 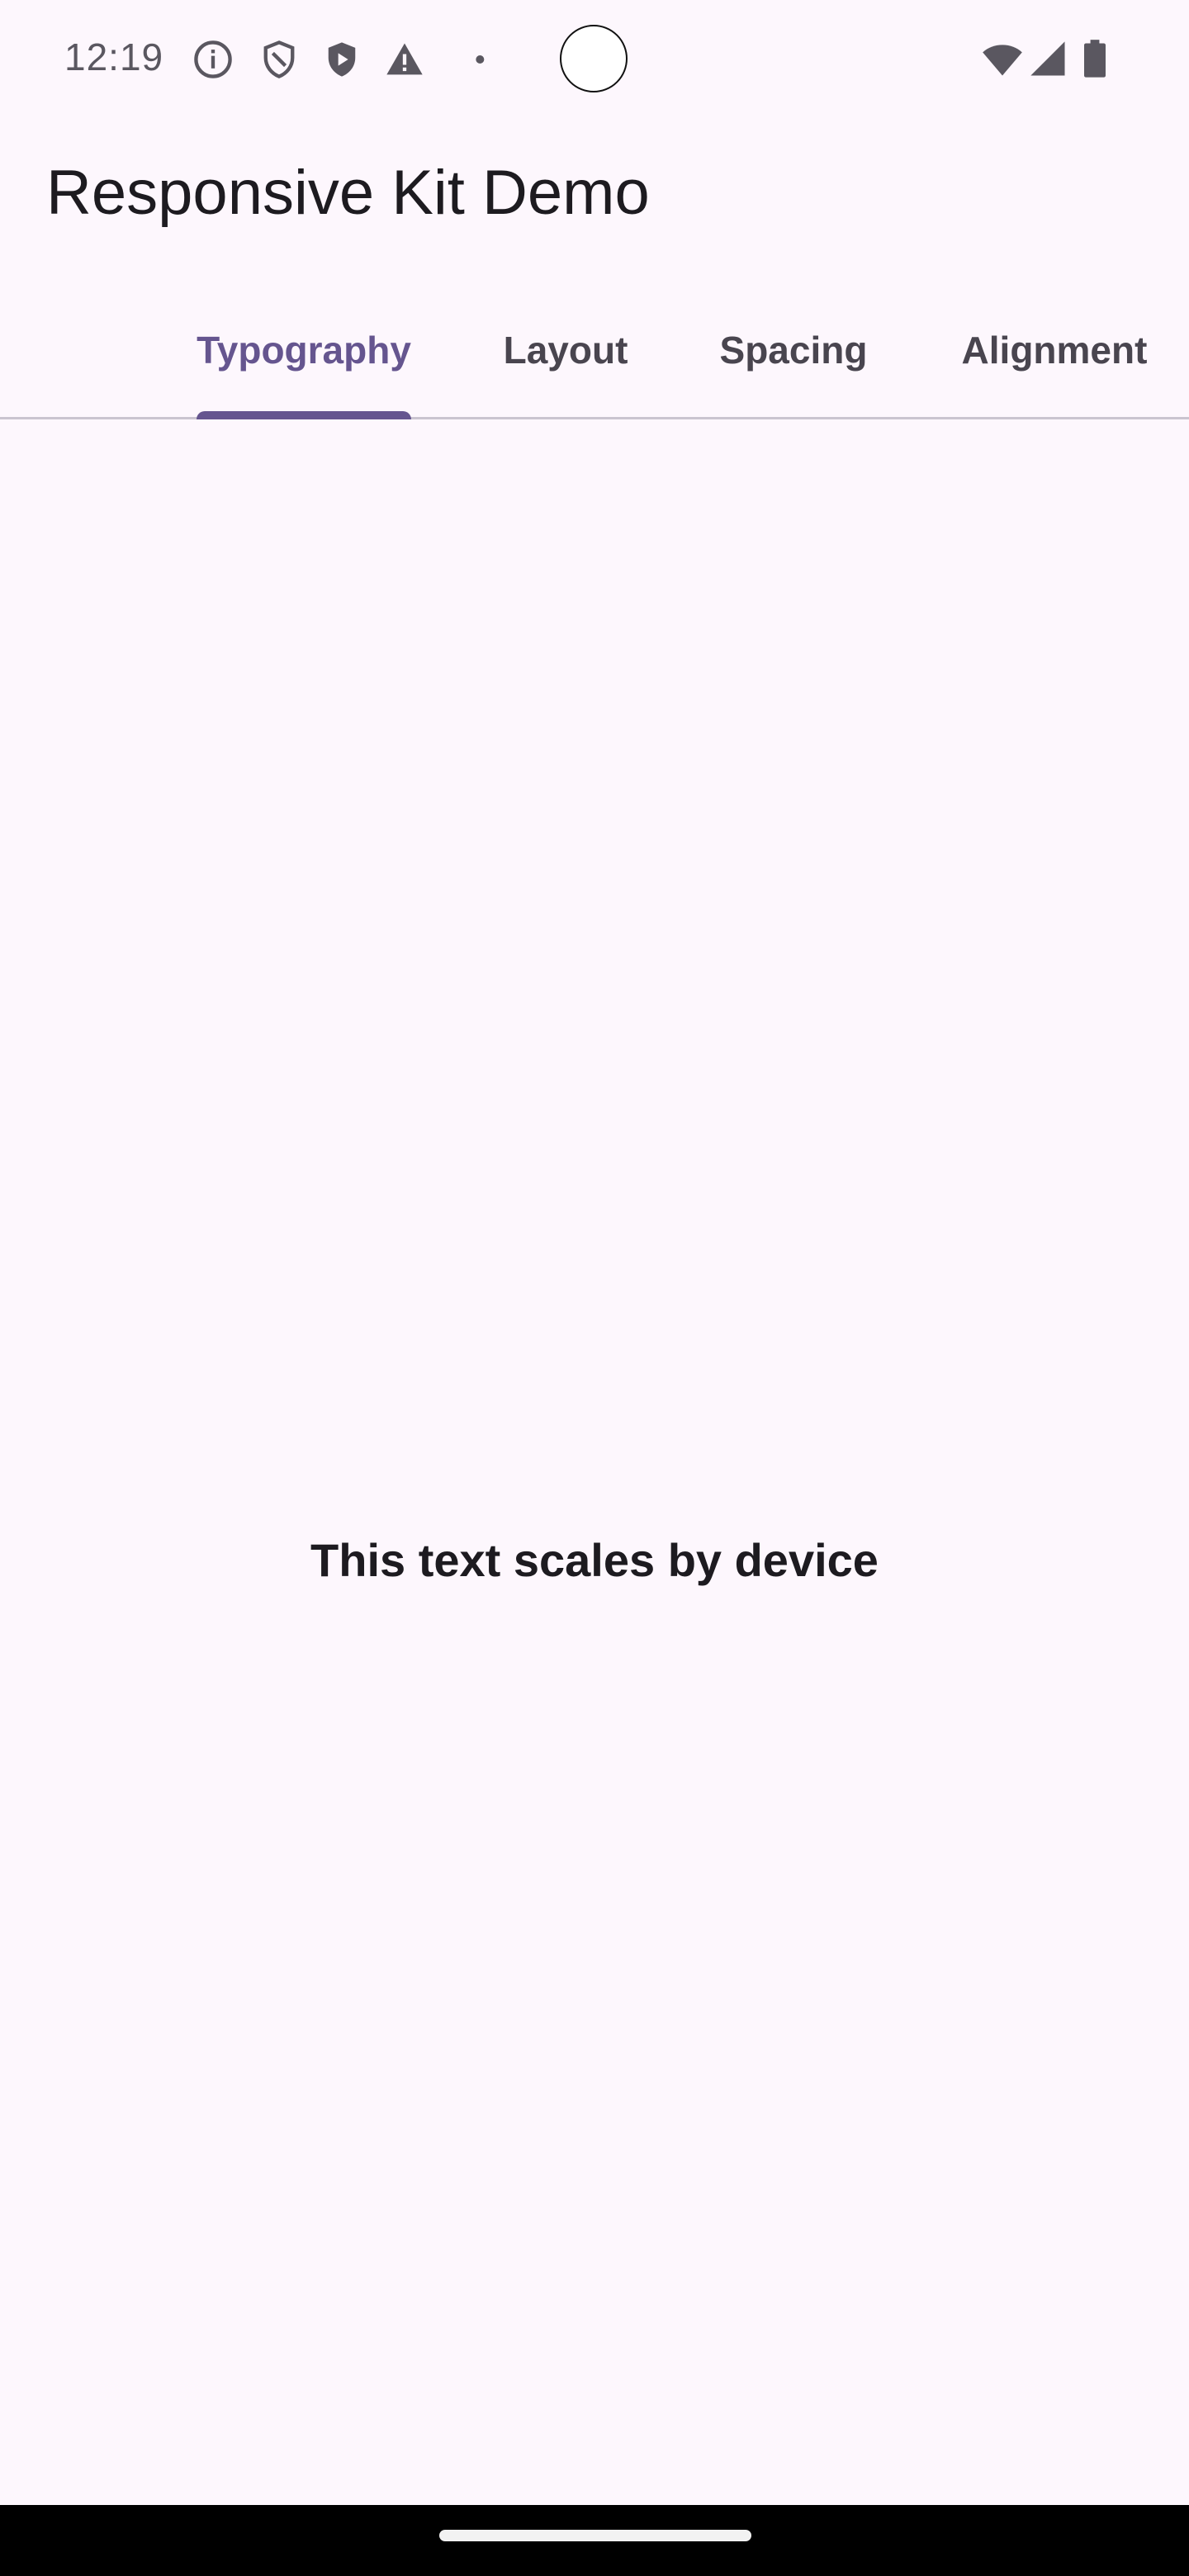 I want to click on dot-icon, so click(x=473, y=59).